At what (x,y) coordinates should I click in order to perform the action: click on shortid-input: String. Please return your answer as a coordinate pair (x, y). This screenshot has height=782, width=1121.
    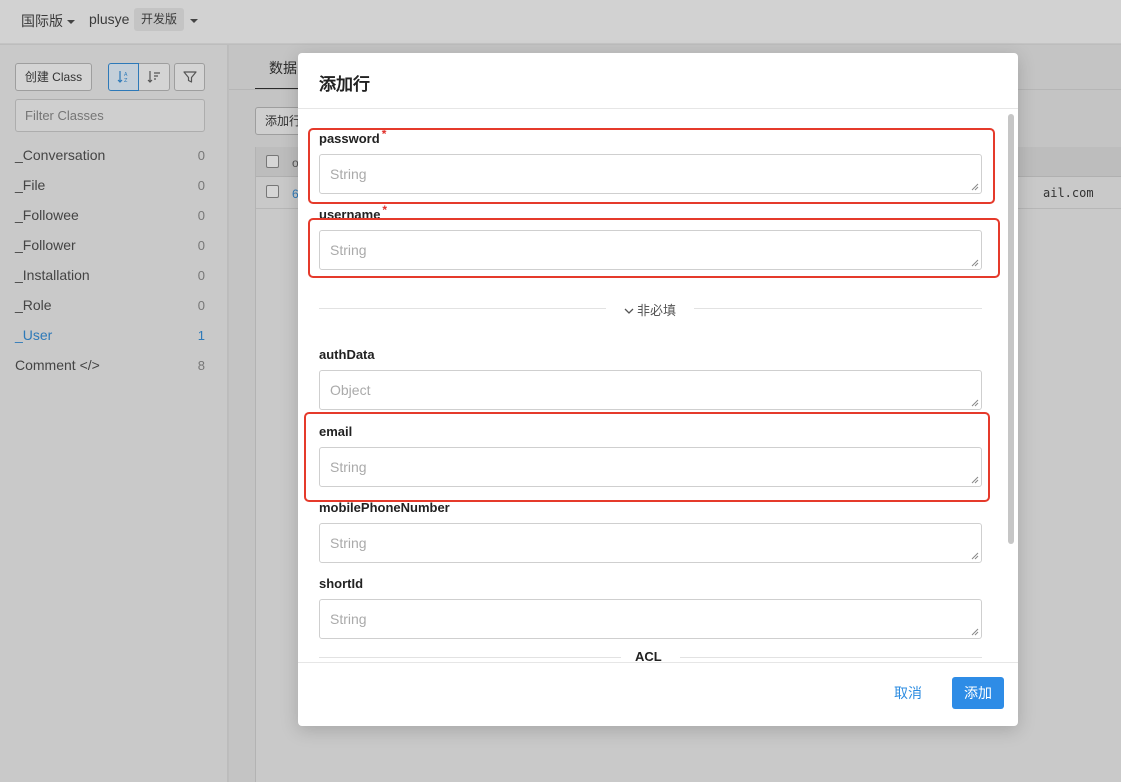
    Looking at the image, I should click on (650, 619).